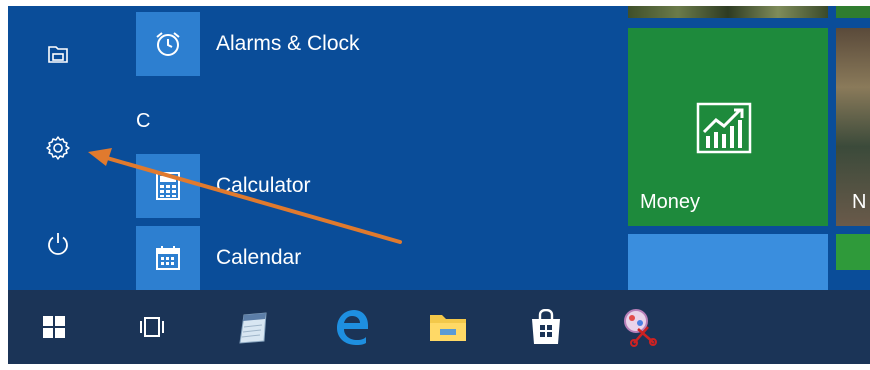  What do you see at coordinates (728, 12) in the screenshot?
I see `photo-tile-partial` at bounding box center [728, 12].